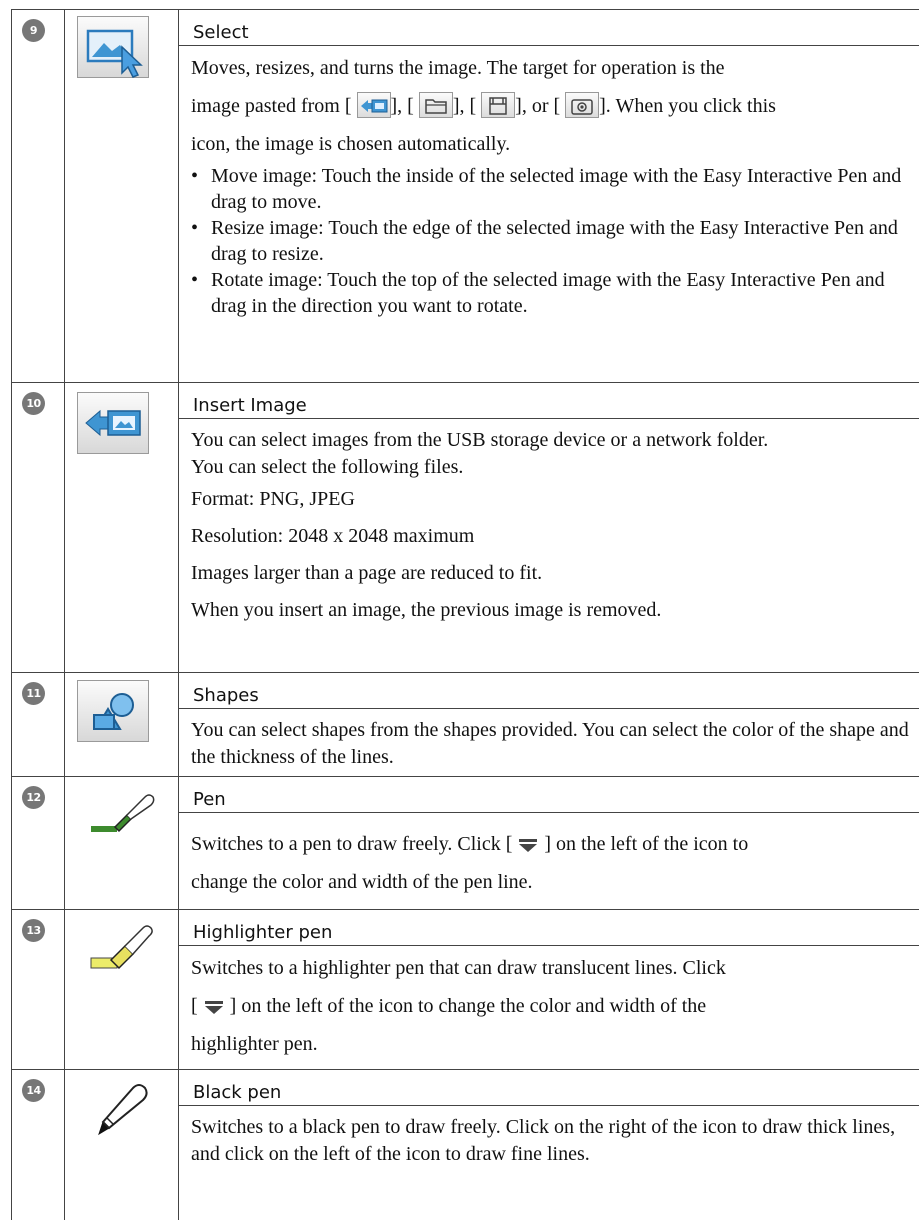 This screenshot has width=919, height=1220. Describe the element at coordinates (582, 105) in the screenshot. I see `camera-icon` at that location.